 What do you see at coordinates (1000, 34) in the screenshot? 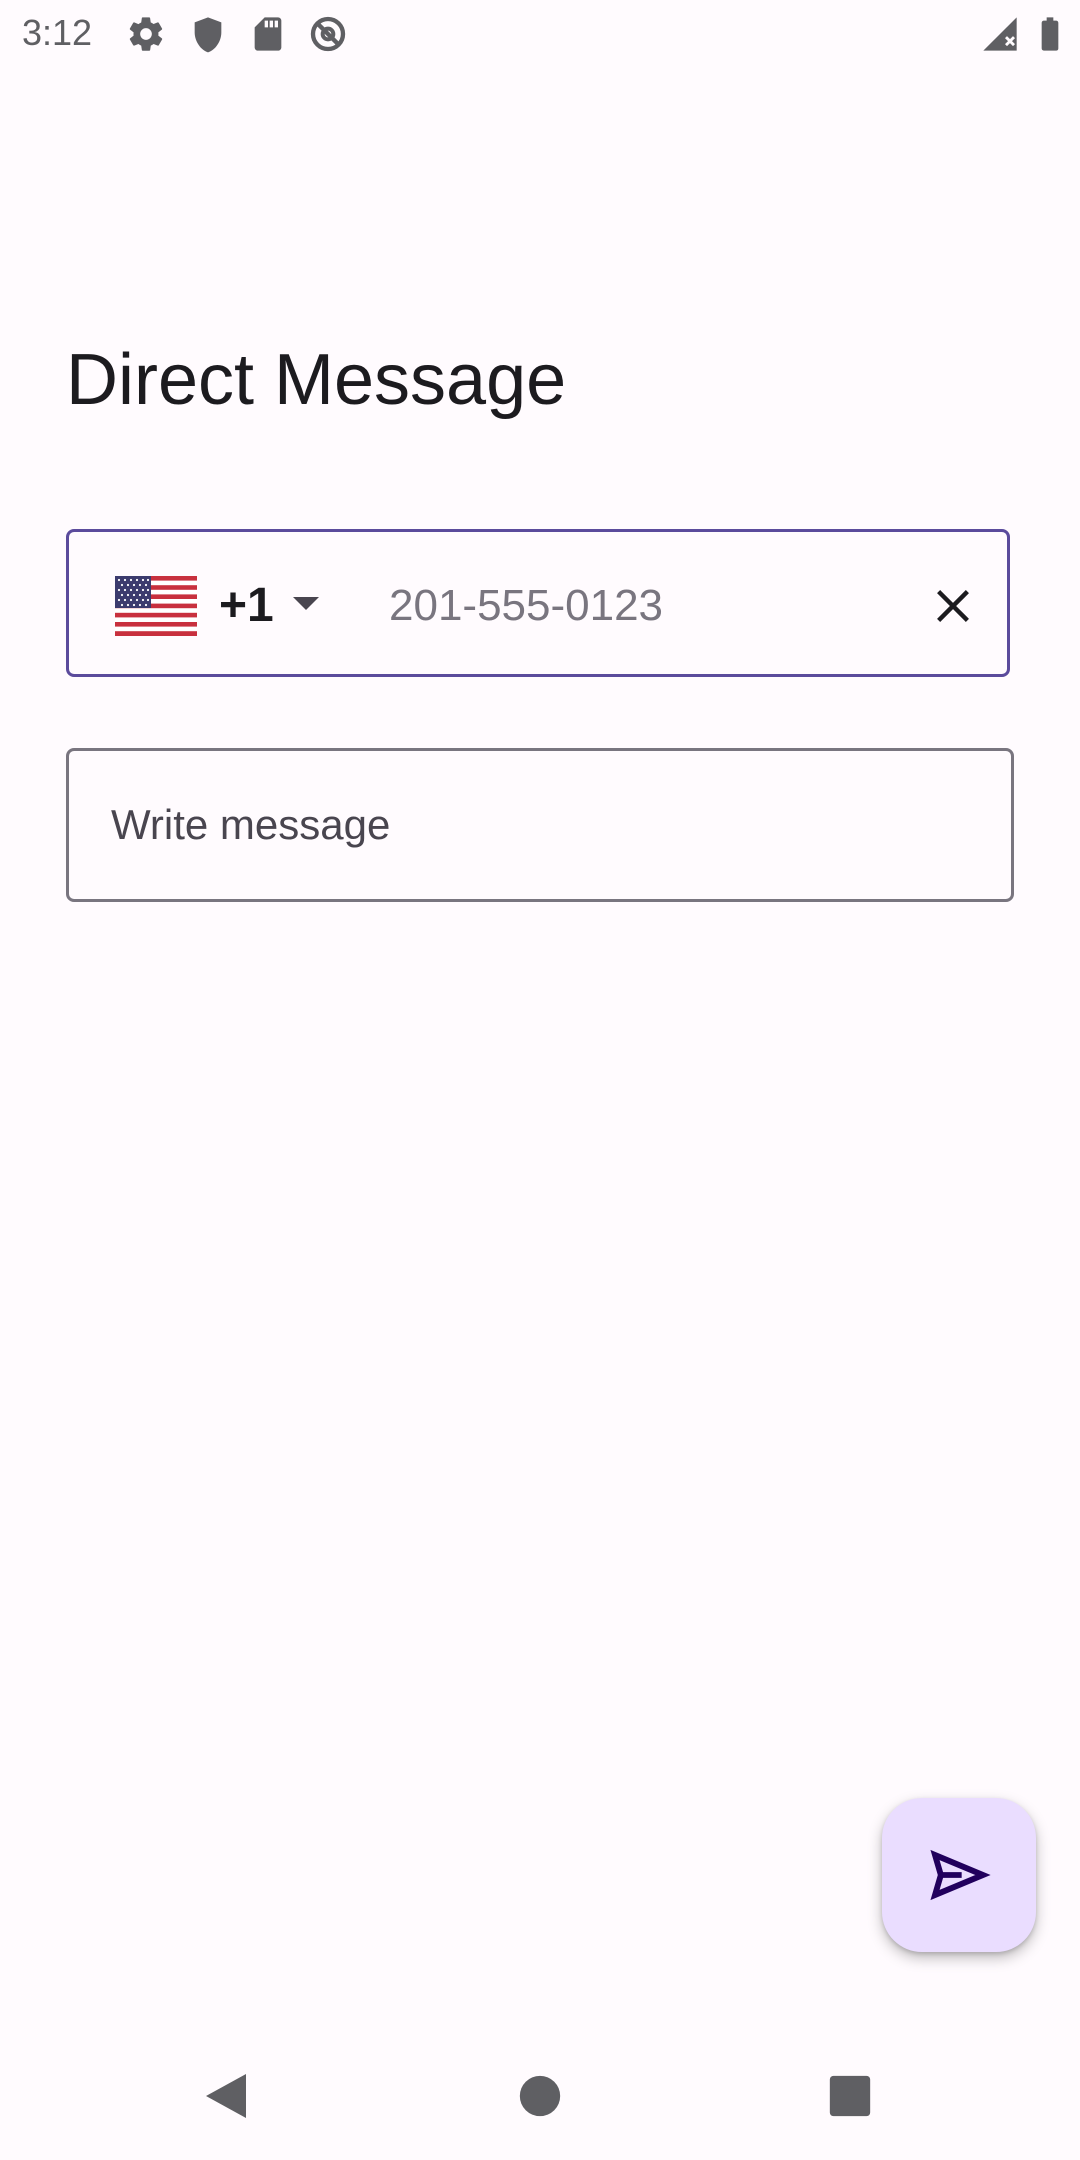
I see `signal-icon` at bounding box center [1000, 34].